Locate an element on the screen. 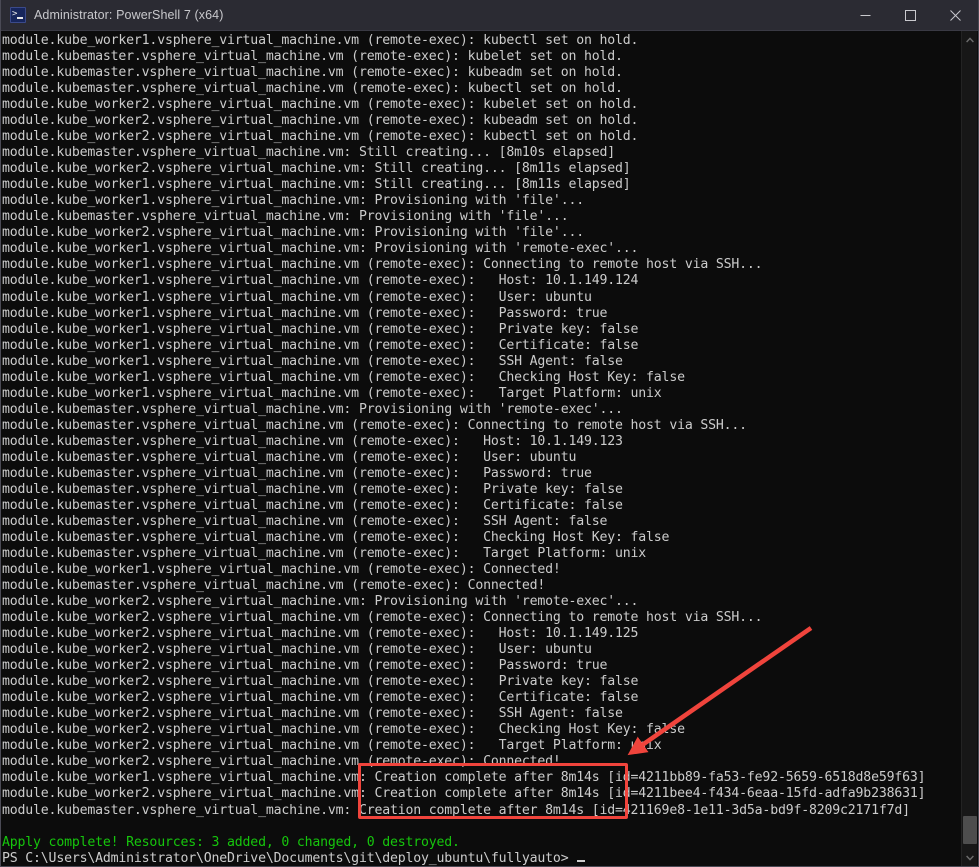 The height and width of the screenshot is (867, 979). window-controls is located at coordinates (910, 15).